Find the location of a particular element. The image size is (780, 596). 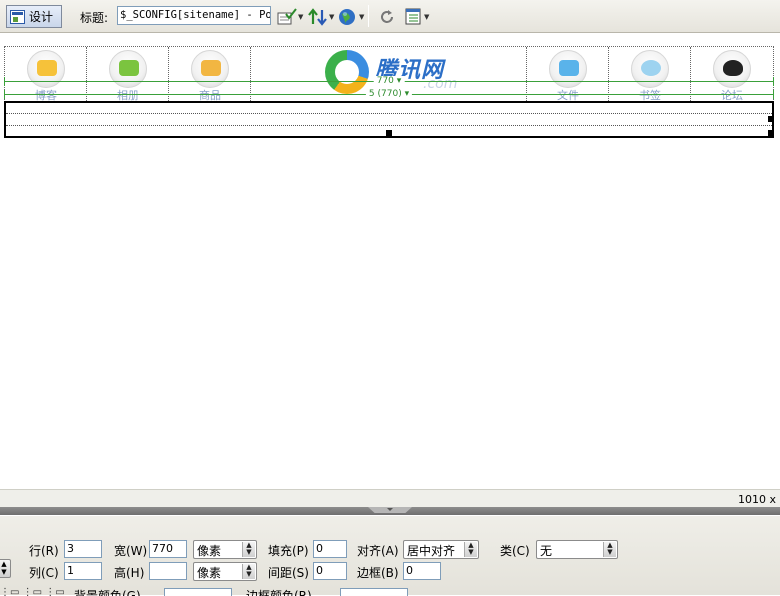

refresh-icon is located at coordinates (387, 16).